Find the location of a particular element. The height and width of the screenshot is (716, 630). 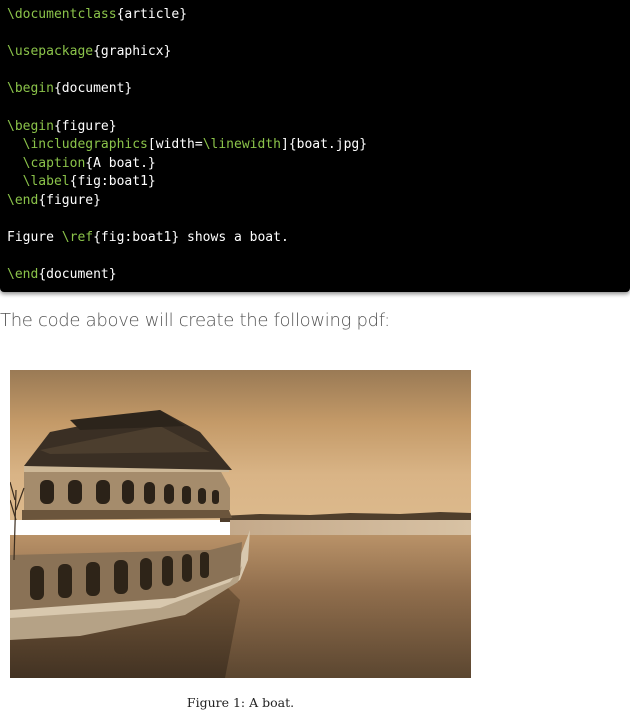

code-line: \label{fig:boat1} is located at coordinates (318, 182).